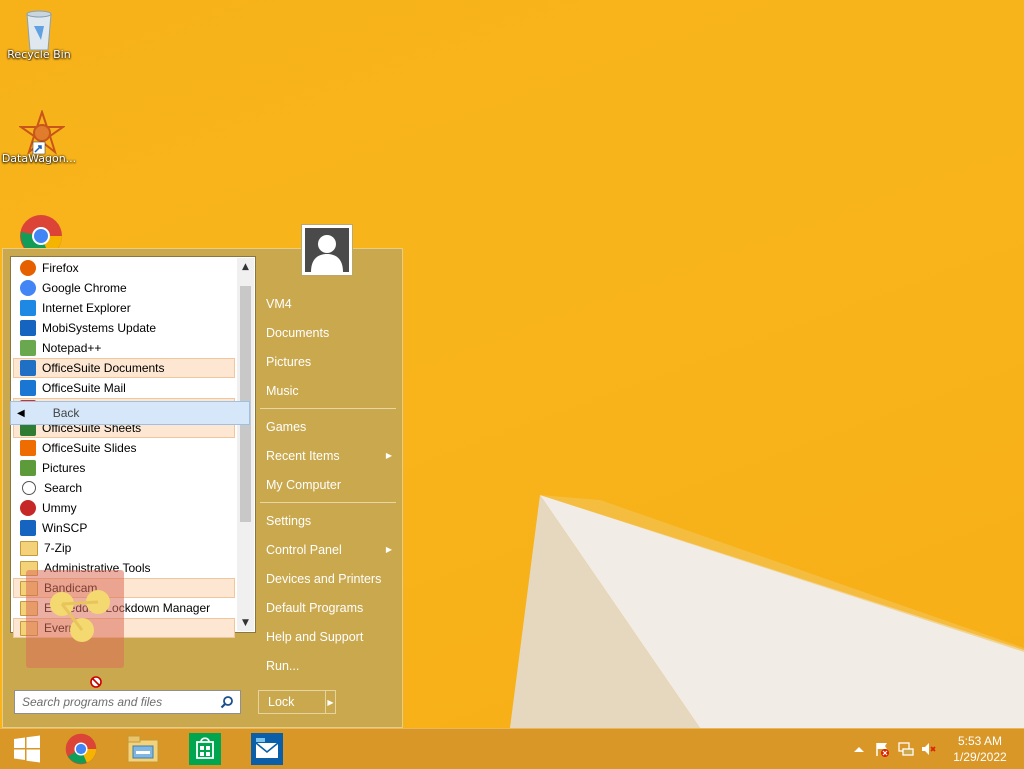  I want to click on scroll-up-icon: ▲, so click(245, 266).